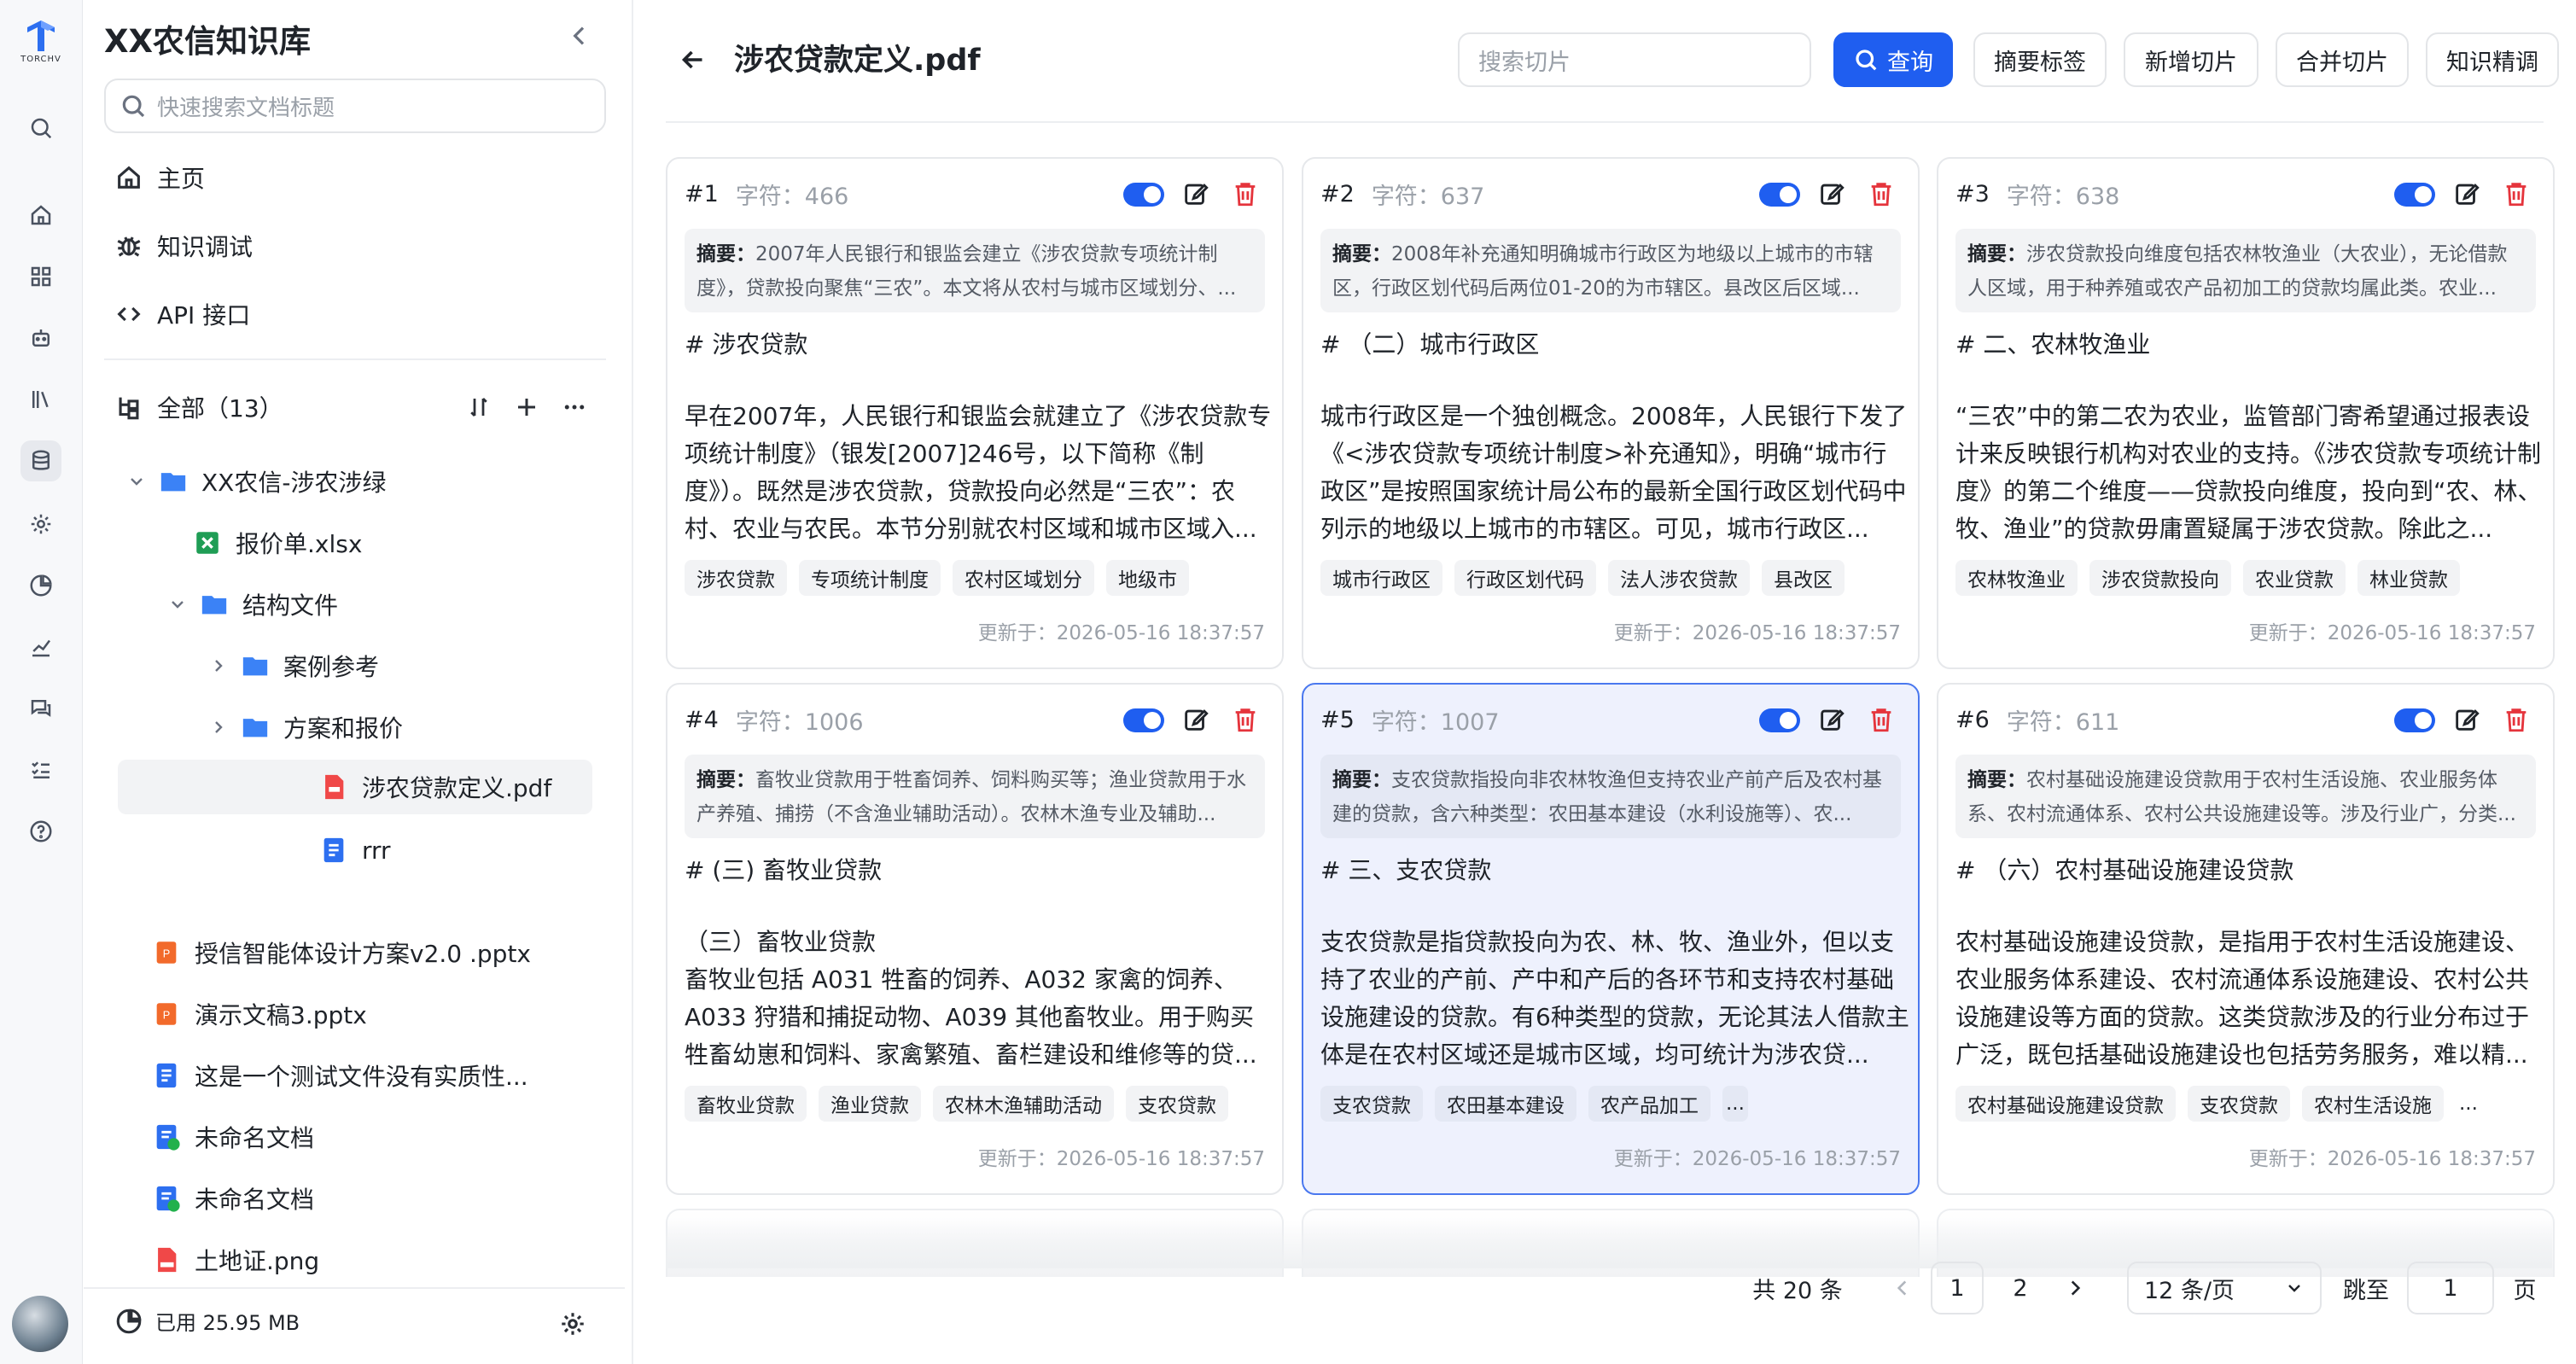 This screenshot has width=2576, height=1364. I want to click on nav-home: 主页, so click(159, 177).